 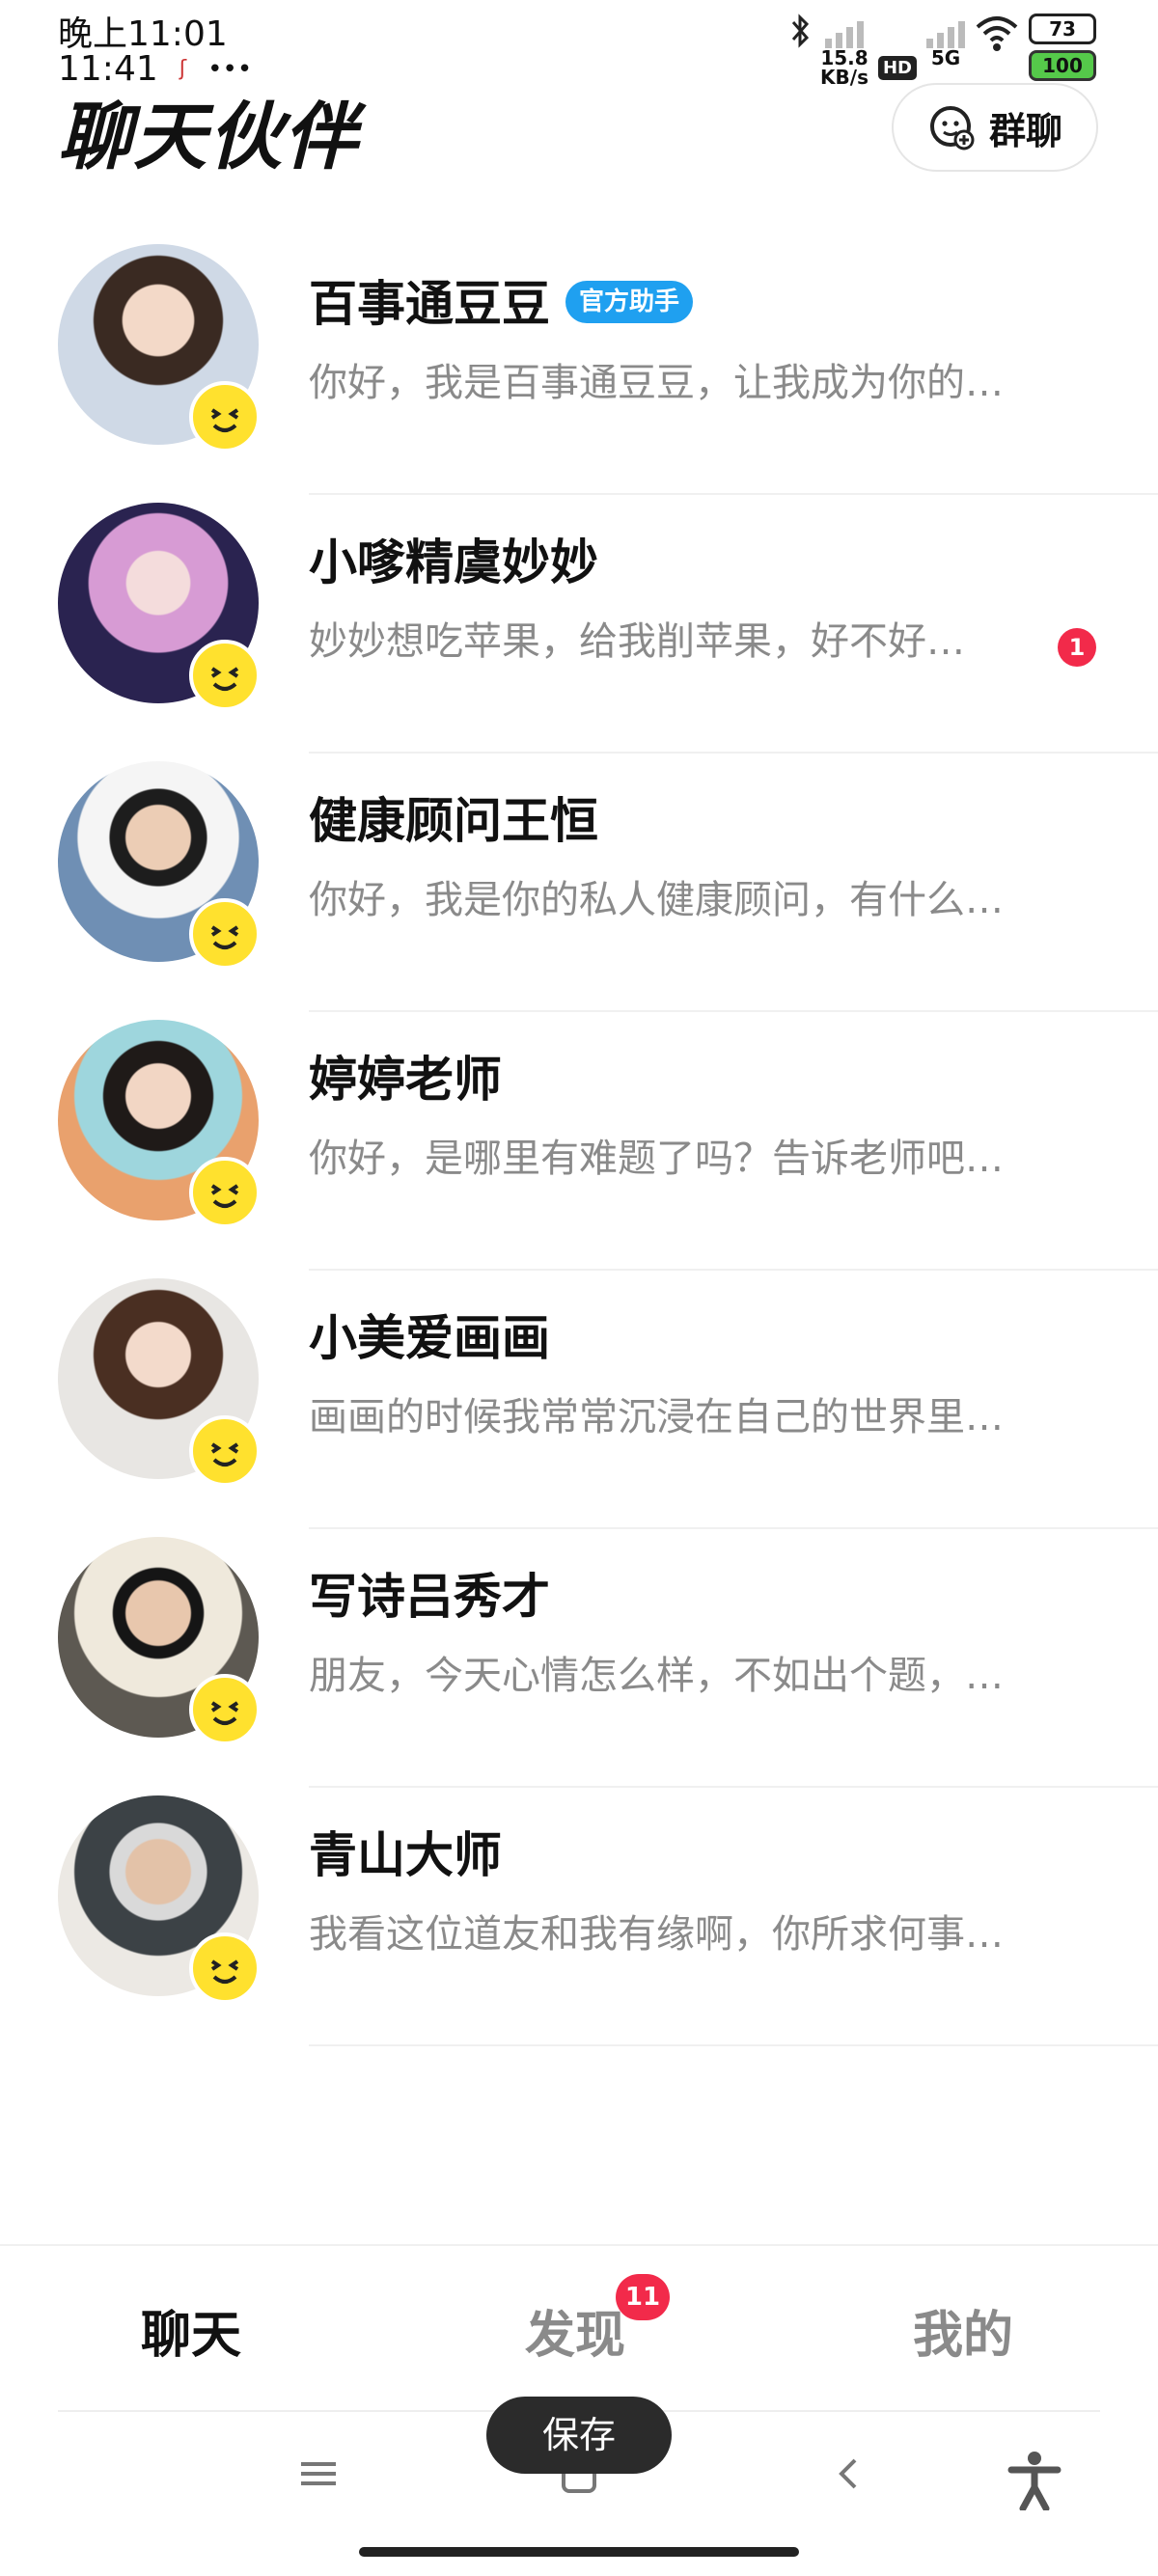 I want to click on battery-icon: 73, so click(x=1062, y=29).